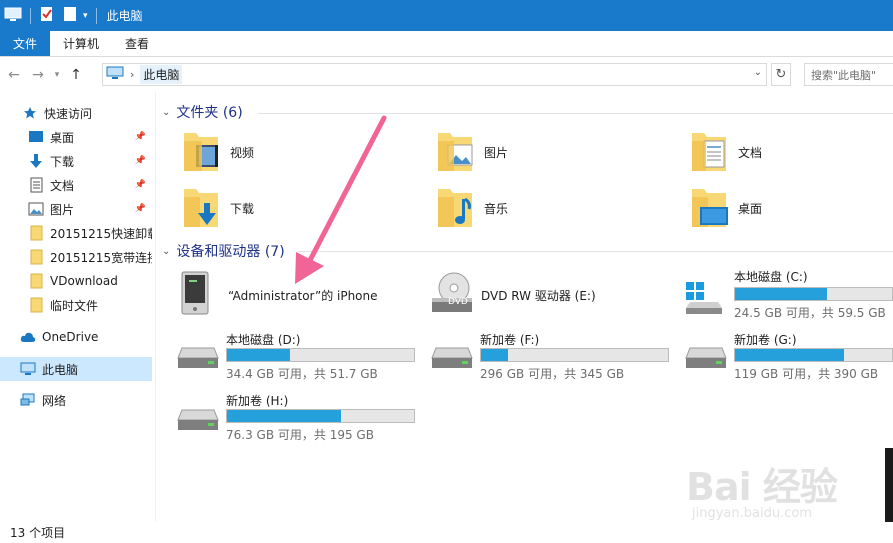  I want to click on drive-space-text: 119 GB 可用，共 390 GB, so click(806, 374).